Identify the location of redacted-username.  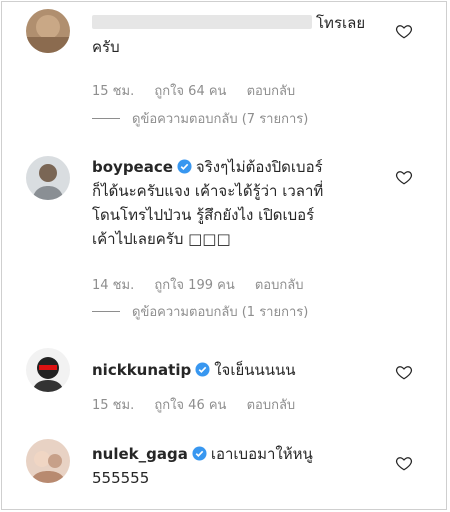
(202, 22).